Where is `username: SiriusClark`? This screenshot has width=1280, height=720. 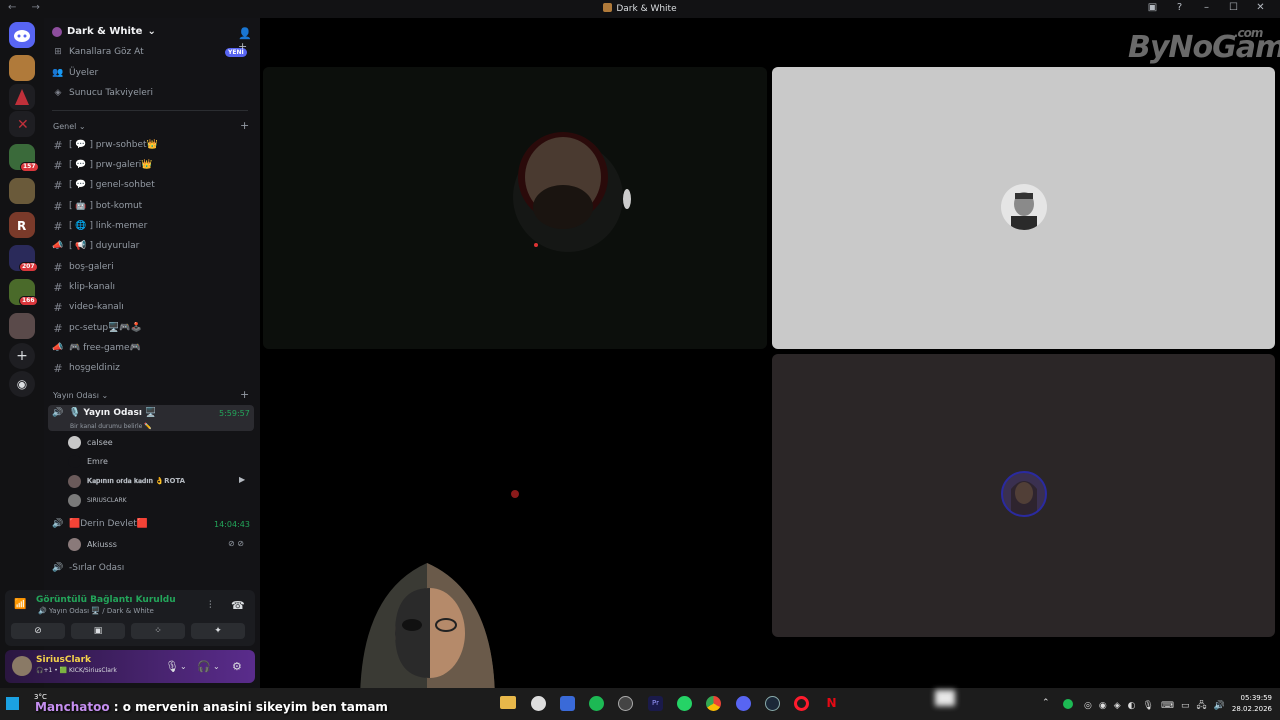 username: SiriusClark is located at coordinates (63, 660).